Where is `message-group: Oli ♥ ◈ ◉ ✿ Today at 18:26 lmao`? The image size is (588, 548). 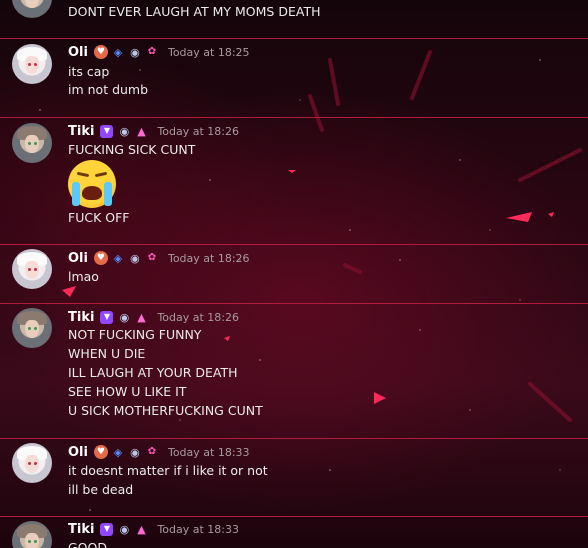
message-group: Oli ♥ ◈ ◉ ✿ Today at 18:26 lmao is located at coordinates (294, 274).